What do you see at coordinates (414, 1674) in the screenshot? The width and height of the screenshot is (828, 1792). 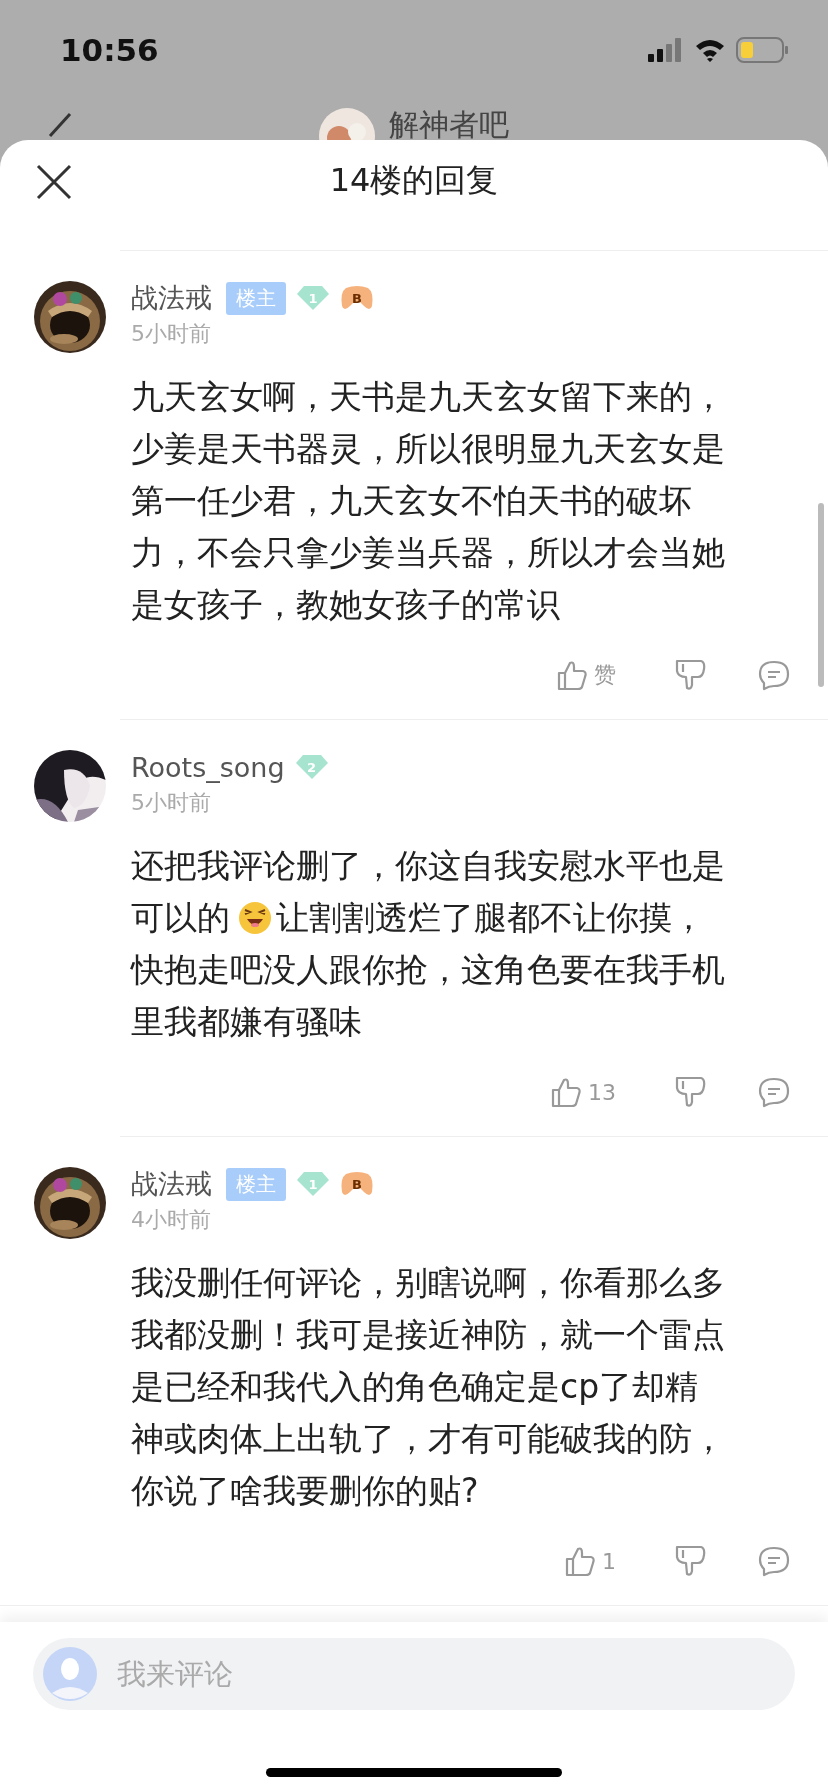 I see `comment-input: 我来评论` at bounding box center [414, 1674].